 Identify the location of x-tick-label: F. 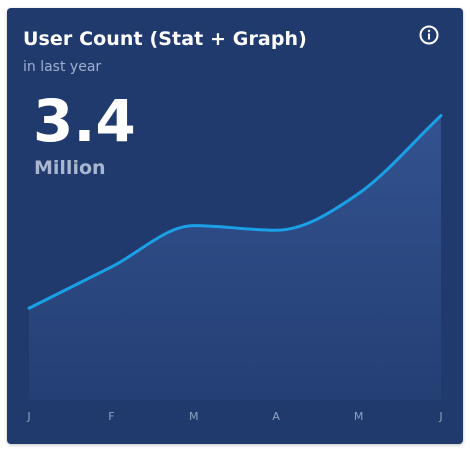
(111, 416).